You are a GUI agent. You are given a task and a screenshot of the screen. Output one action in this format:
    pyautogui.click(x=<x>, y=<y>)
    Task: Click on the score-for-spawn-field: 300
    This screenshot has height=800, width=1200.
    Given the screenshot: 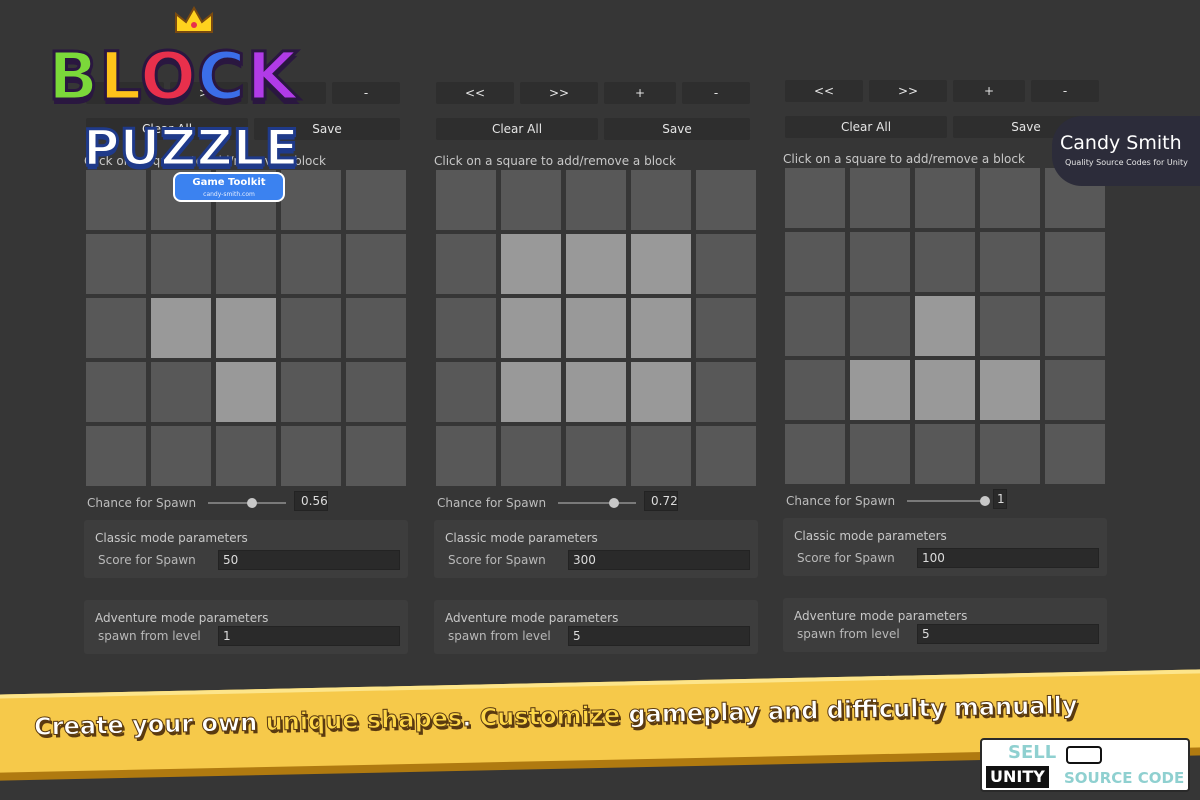 What is the action you would take?
    pyautogui.click(x=659, y=560)
    